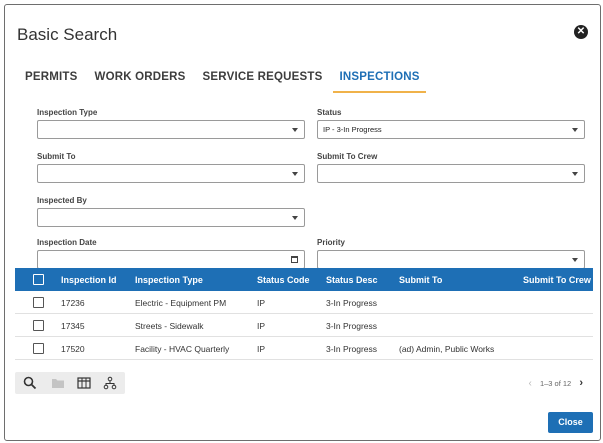 The width and height of the screenshot is (603, 443). Describe the element at coordinates (352, 129) in the screenshot. I see `status-value: IP - 3-In Progress` at that location.